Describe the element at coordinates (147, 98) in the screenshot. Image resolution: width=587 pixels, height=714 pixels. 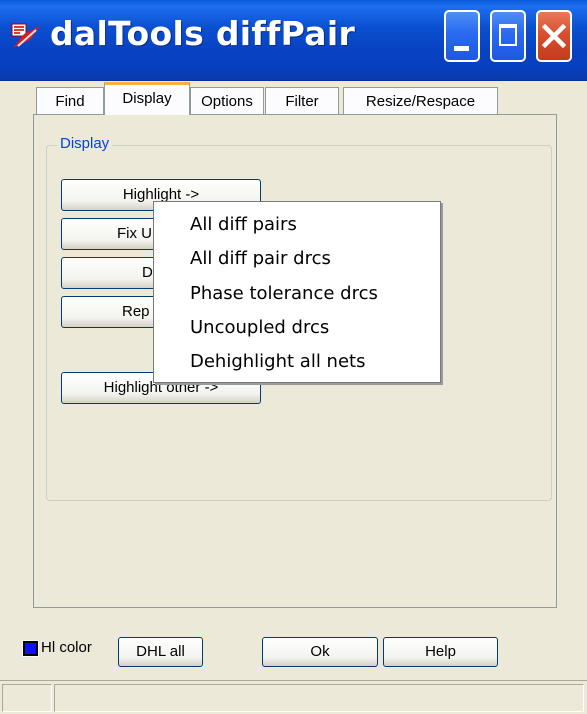
I see `tab-display: Display` at that location.